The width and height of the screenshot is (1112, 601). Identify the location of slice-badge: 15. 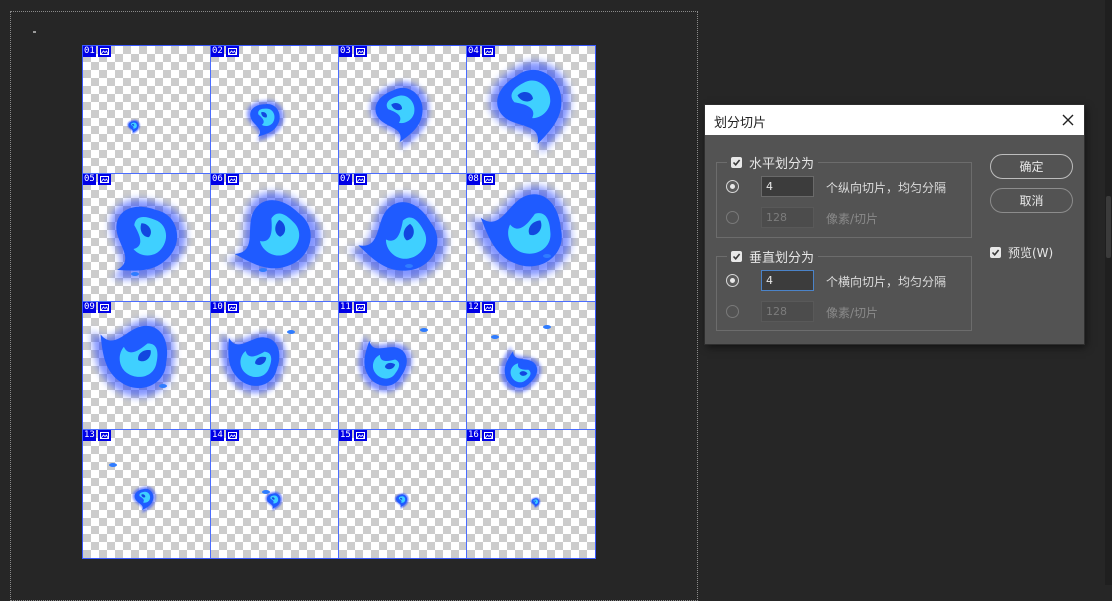
(353, 435).